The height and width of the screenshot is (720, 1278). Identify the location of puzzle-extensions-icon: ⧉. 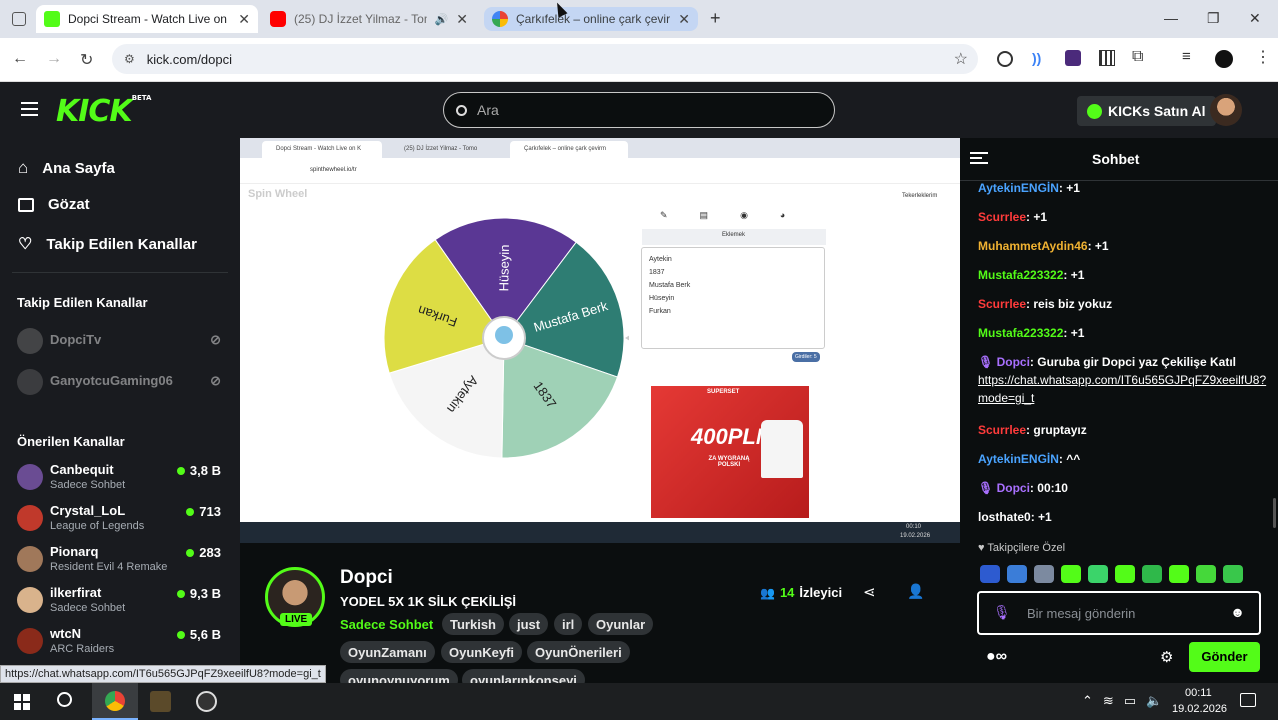
(1137, 57).